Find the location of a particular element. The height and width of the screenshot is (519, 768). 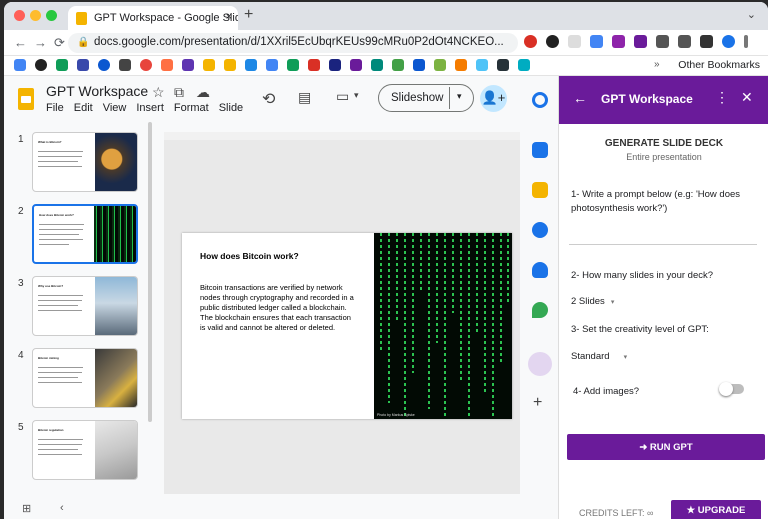

lab-icon is located at coordinates (684, 41).